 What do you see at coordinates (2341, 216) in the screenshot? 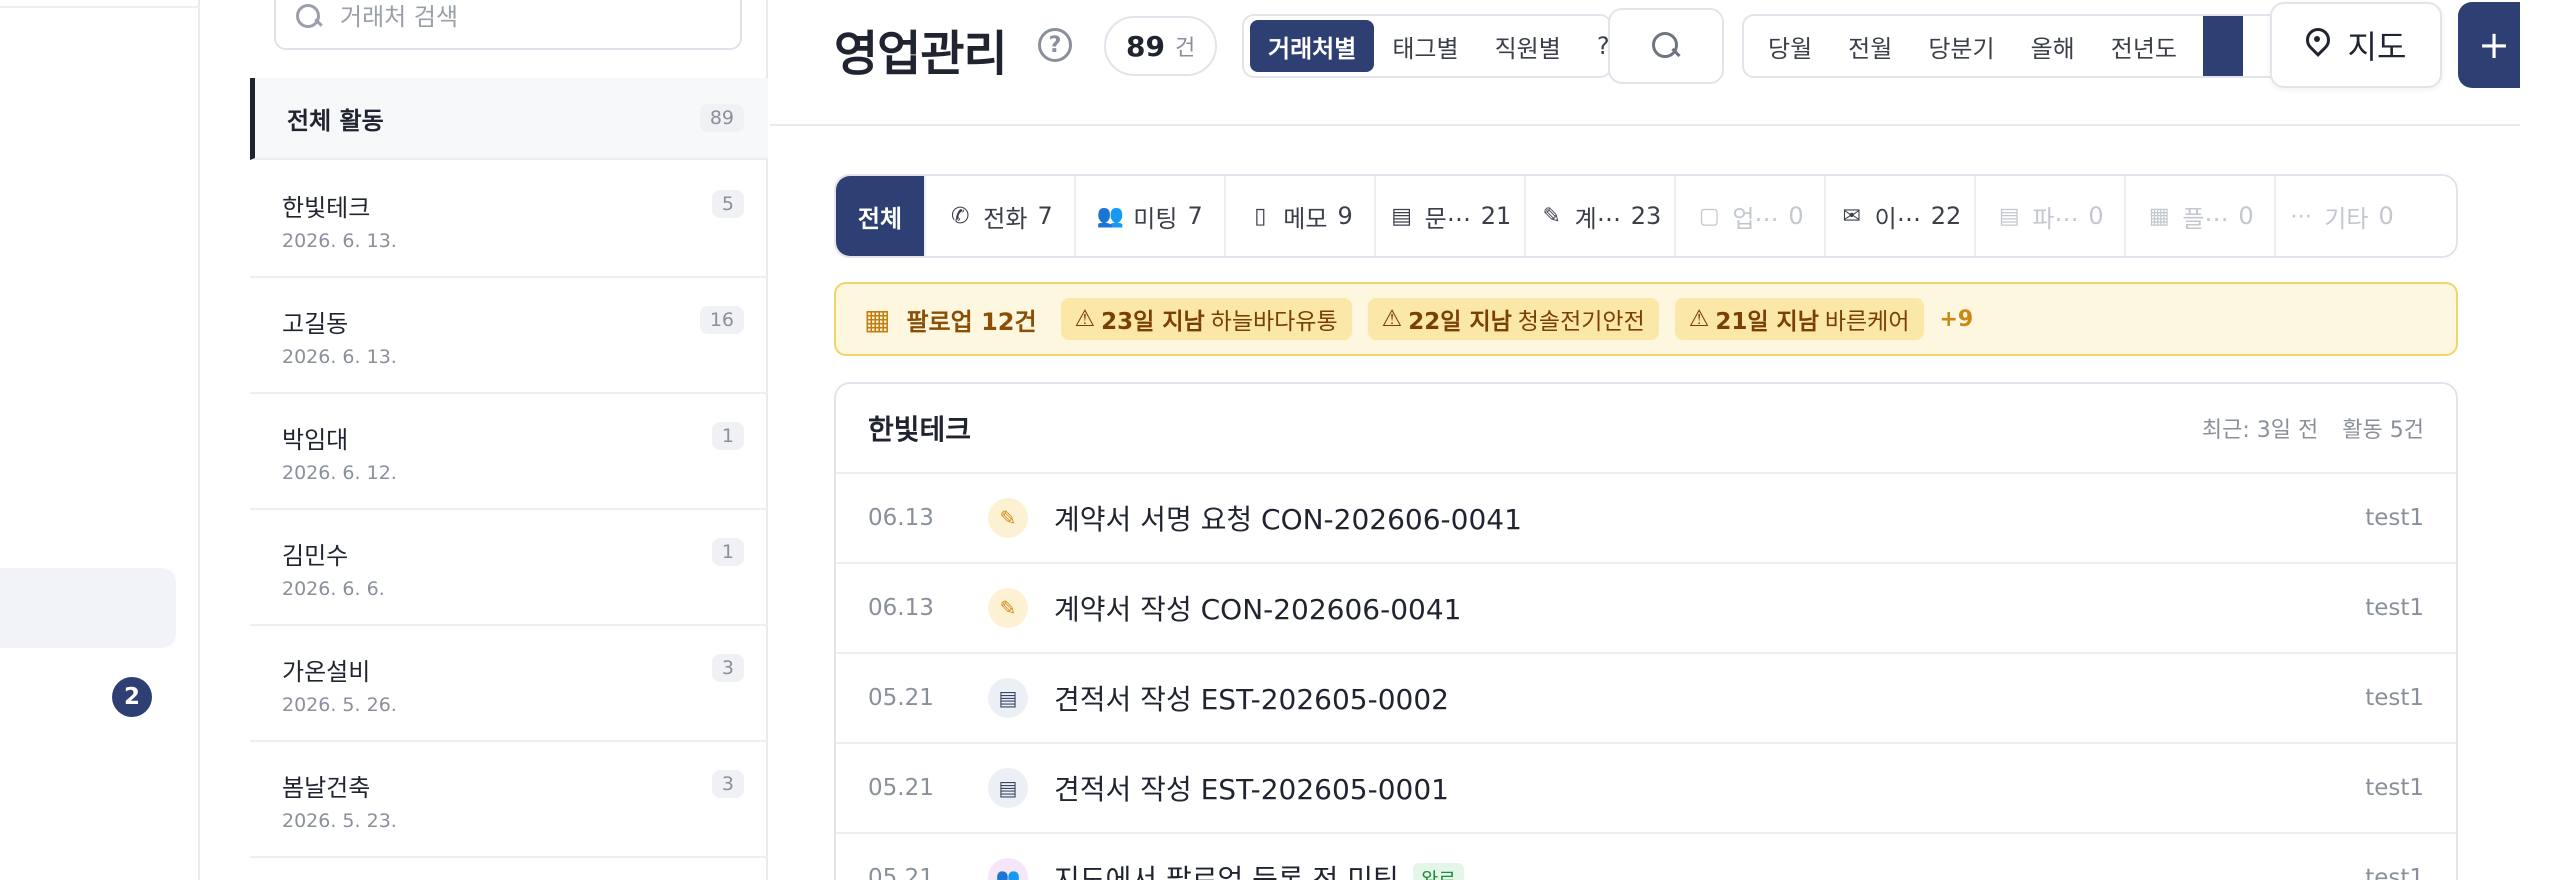
I see `type-tab-etc: ⋯ 기타 0` at bounding box center [2341, 216].